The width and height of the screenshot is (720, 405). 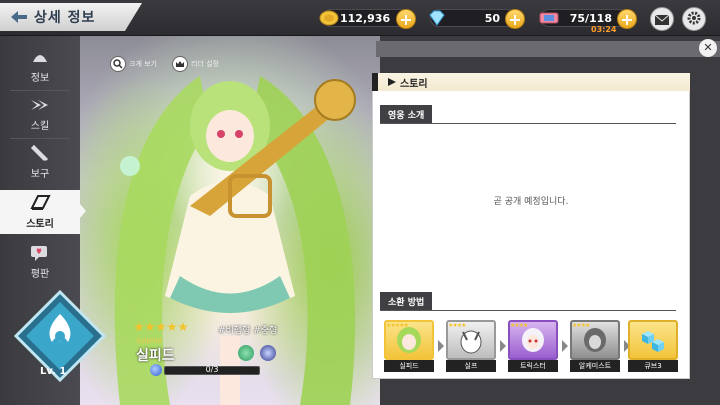 I want to click on leader-set-button: 리더 설정, so click(x=195, y=64).